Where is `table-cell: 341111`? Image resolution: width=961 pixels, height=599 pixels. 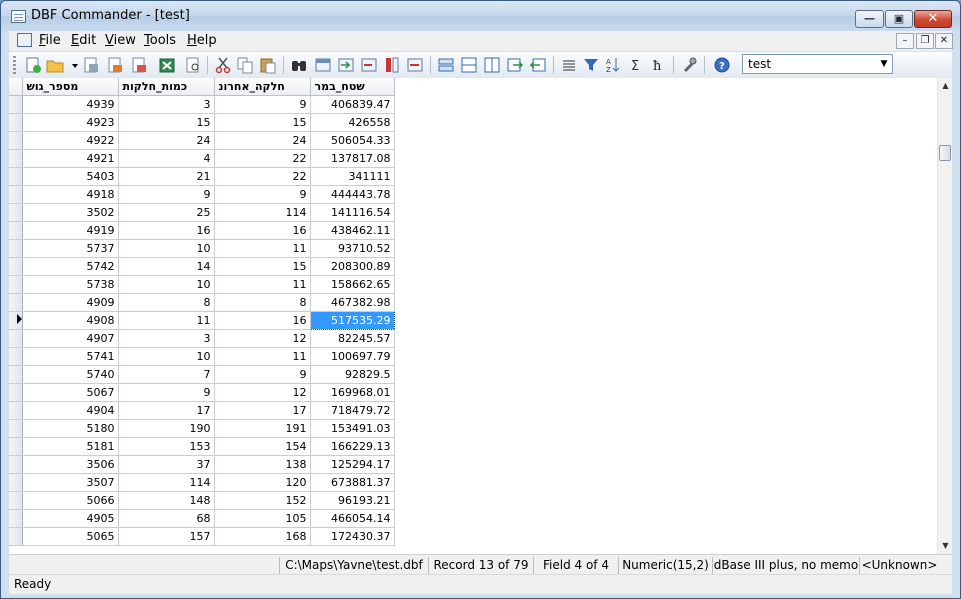 table-cell: 341111 is located at coordinates (352, 176).